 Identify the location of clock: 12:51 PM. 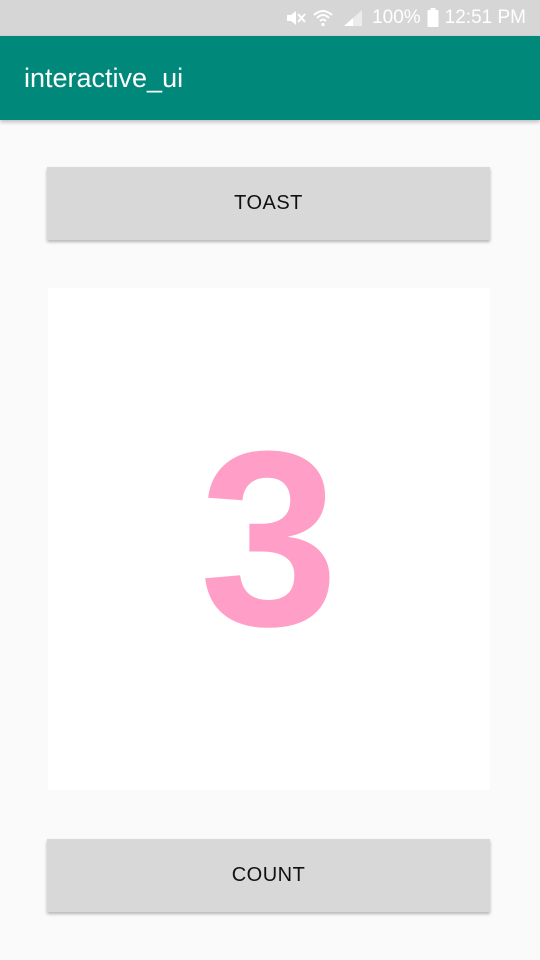
(485, 17).